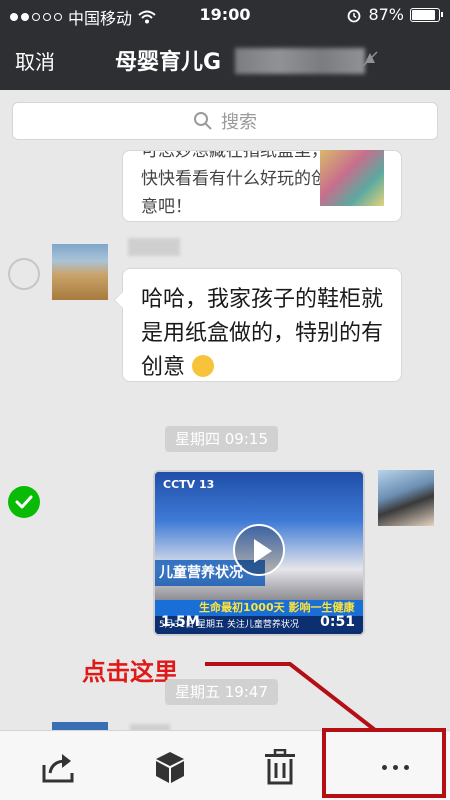  I want to click on share-icon, so click(58, 767).